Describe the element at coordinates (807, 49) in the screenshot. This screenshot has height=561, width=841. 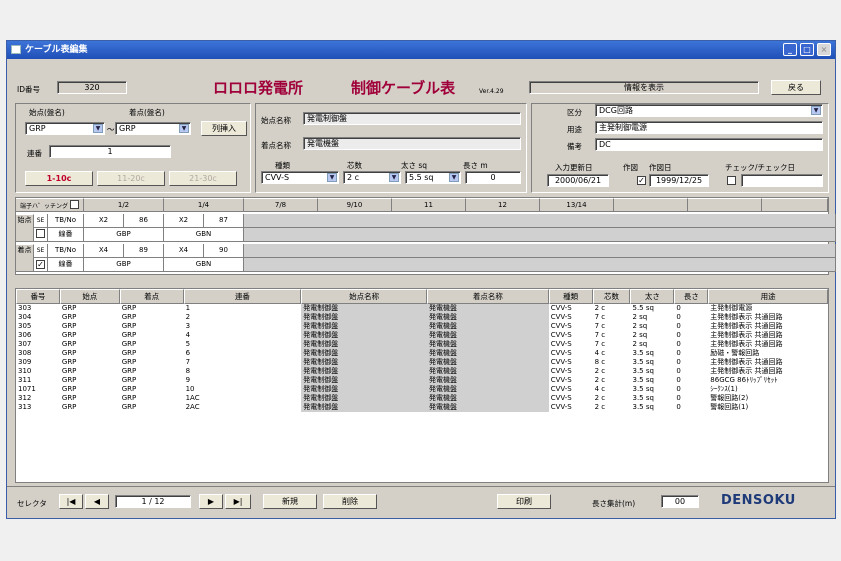
I see `maximize-button: □` at that location.